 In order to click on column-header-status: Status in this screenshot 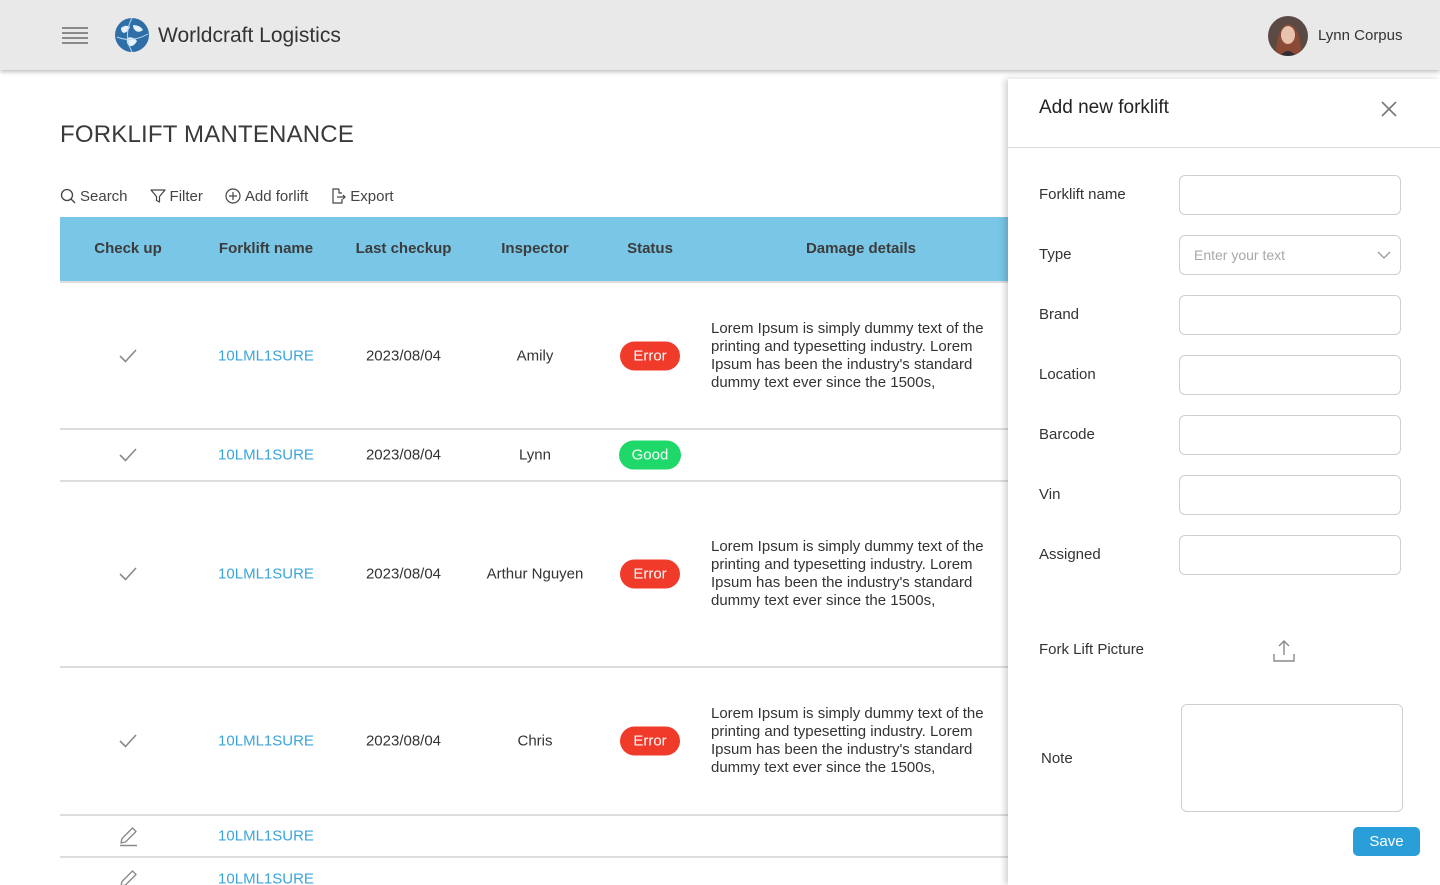, I will do `click(650, 249)`.